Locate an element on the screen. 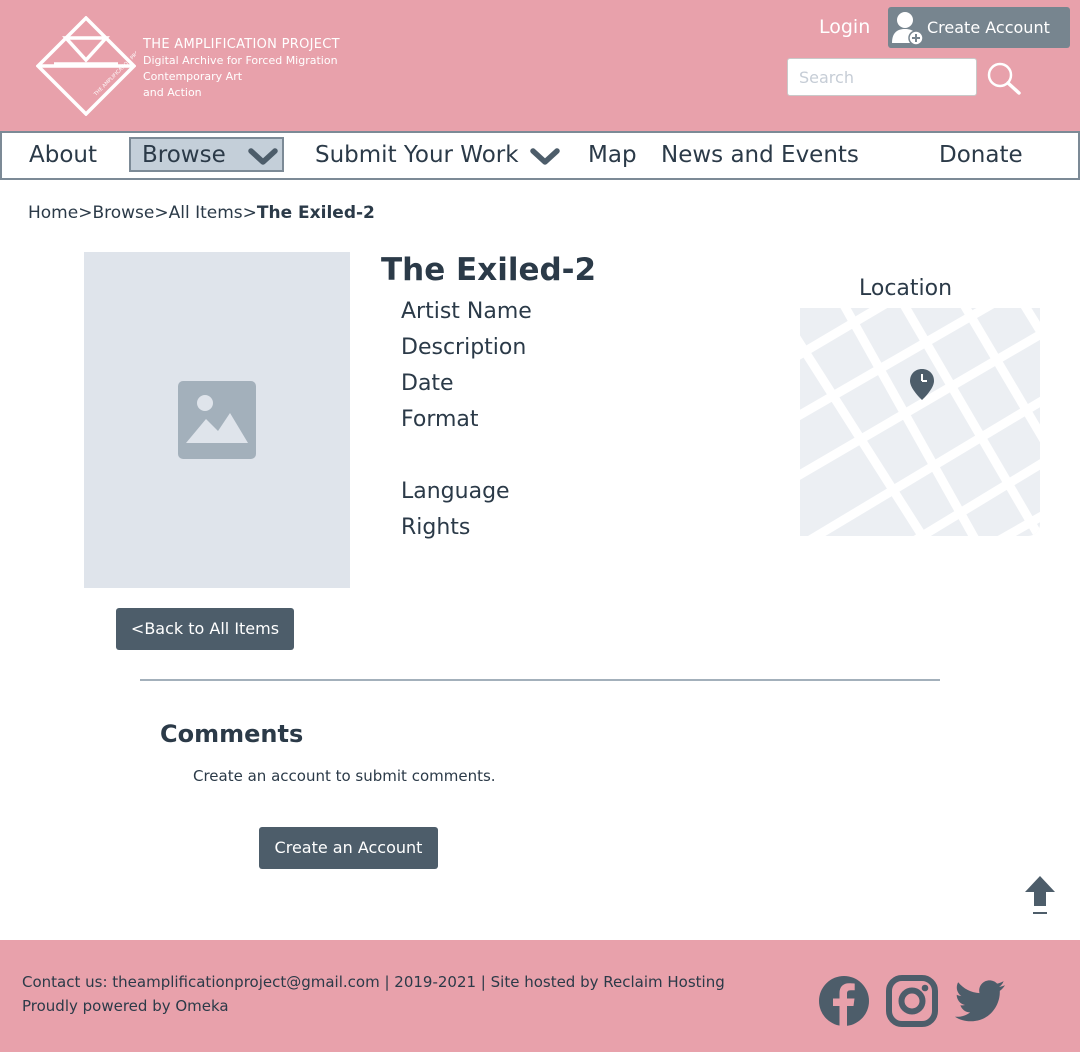 This screenshot has height=1052, width=1080. create-an-account-button: Create an Account is located at coordinates (348, 848).